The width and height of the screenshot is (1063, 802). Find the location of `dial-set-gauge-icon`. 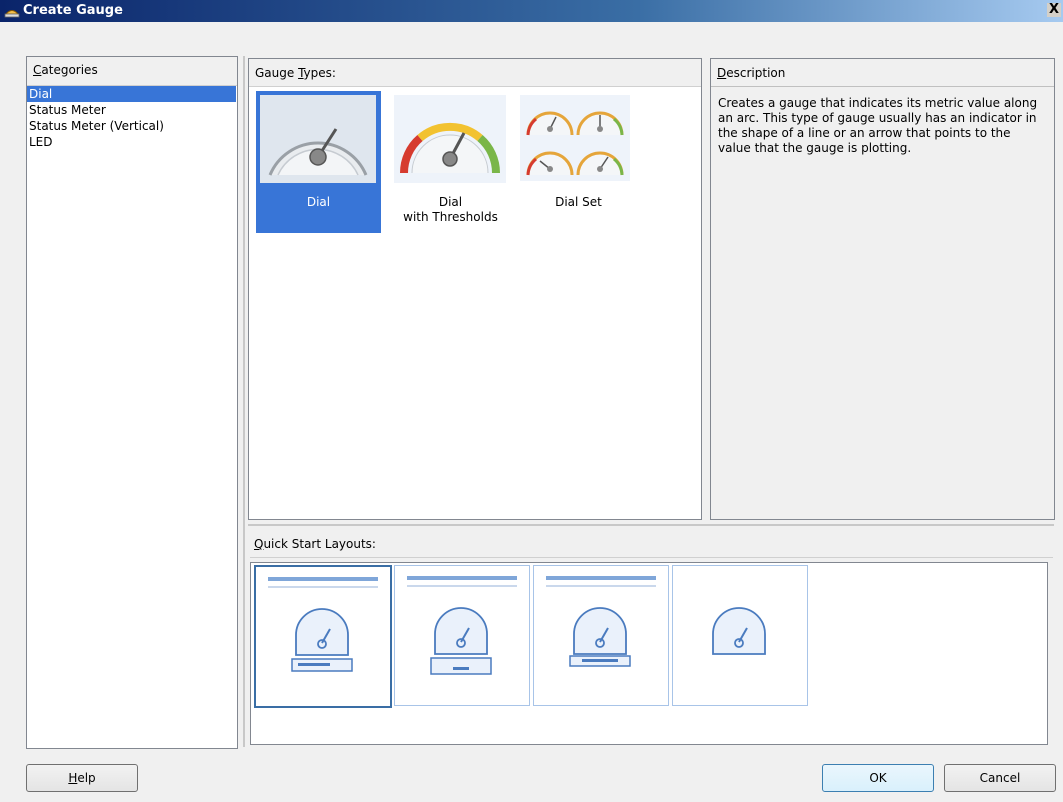

dial-set-gauge-icon is located at coordinates (575, 143).